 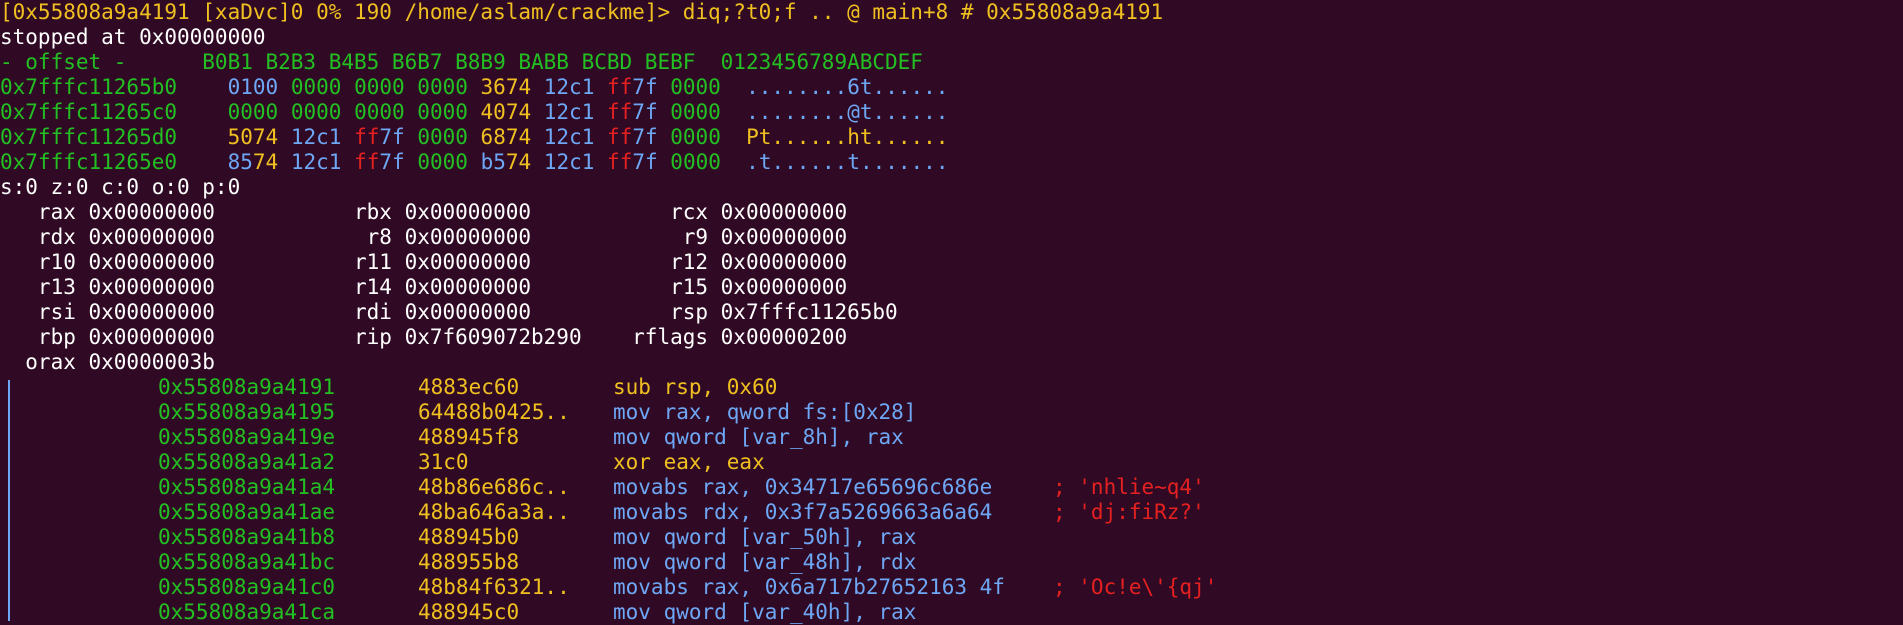 What do you see at coordinates (695, 387) in the screenshot?
I see `disasm-instruction: sub rsp, 0x60` at bounding box center [695, 387].